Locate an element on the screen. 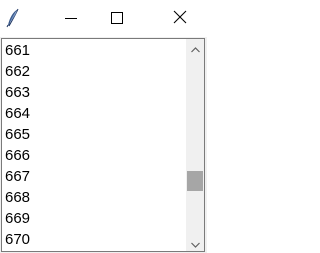 The image size is (320, 253). scrollbar-thumb is located at coordinates (195, 181).